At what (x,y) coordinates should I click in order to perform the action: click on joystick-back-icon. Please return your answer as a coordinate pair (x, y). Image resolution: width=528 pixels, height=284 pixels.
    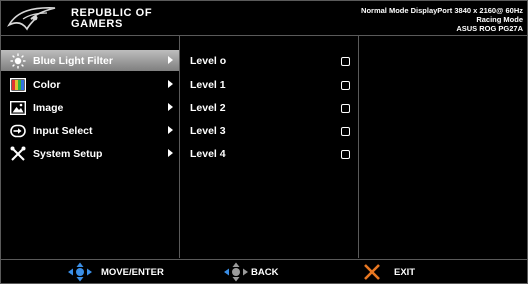
    Looking at the image, I should click on (236, 272).